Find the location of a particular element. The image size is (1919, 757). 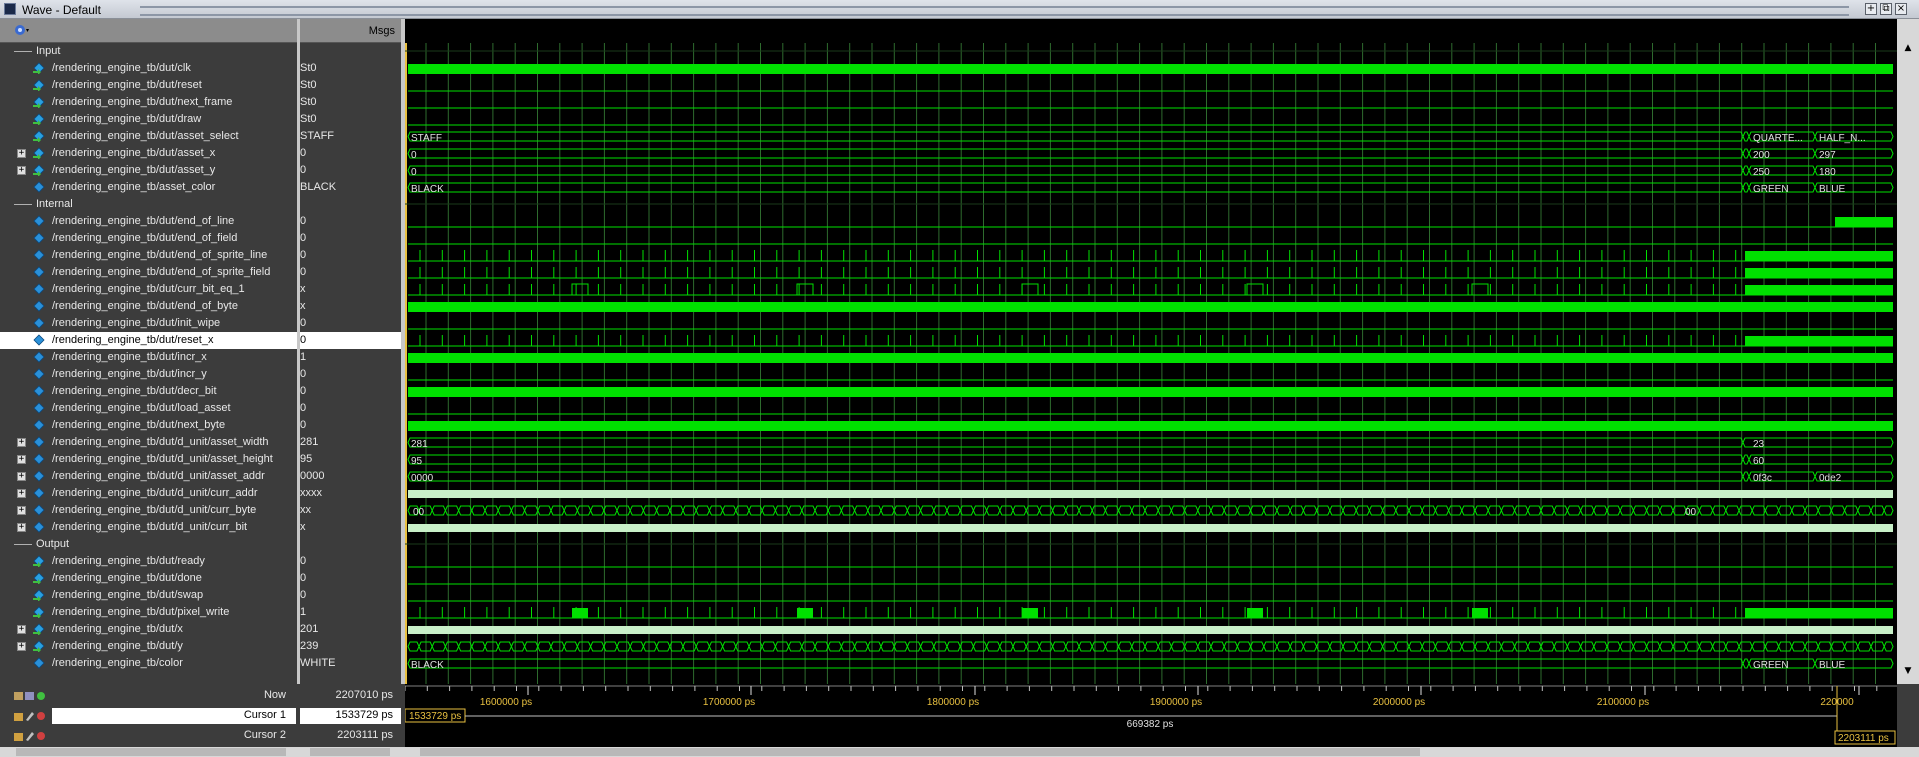

title-grip is located at coordinates (994, 11).